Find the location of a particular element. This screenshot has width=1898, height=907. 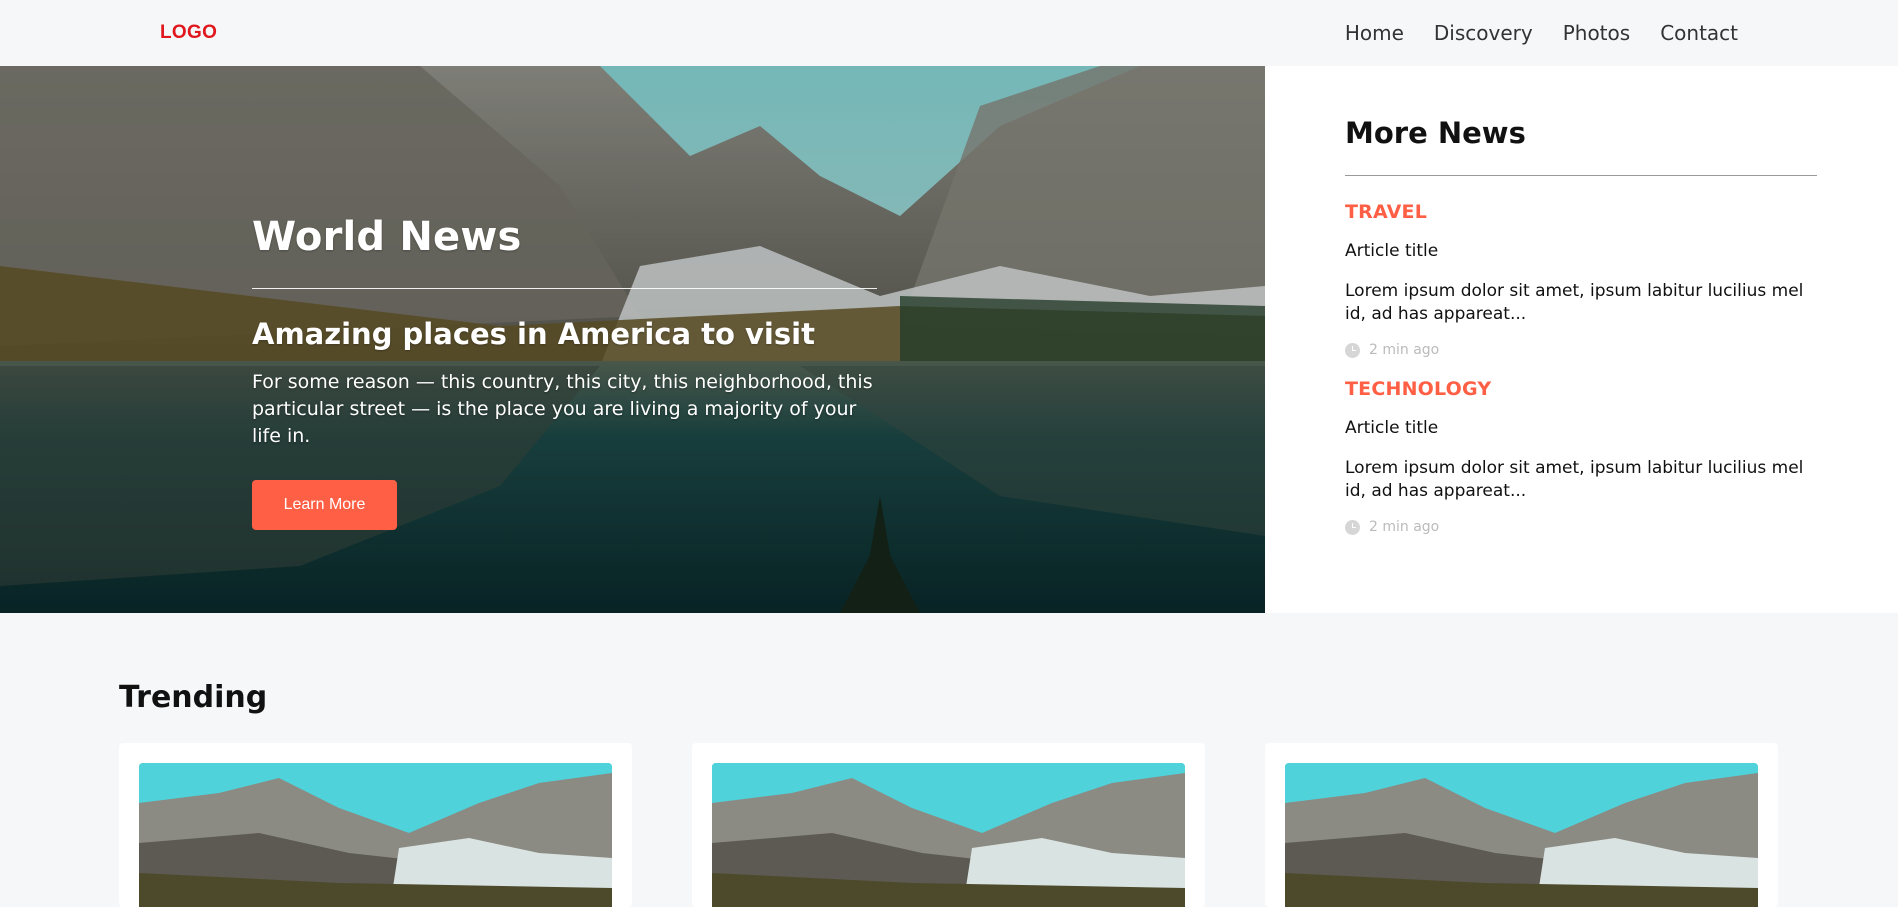

nav-photos: Photos is located at coordinates (1596, 33).